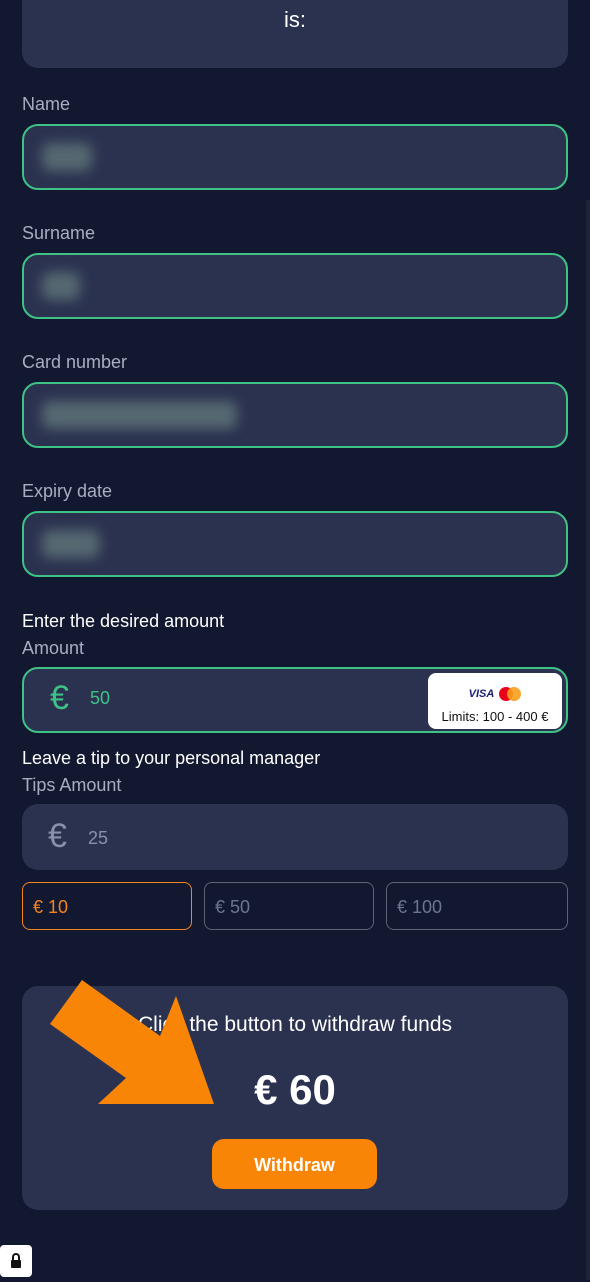  Describe the element at coordinates (67, 491) in the screenshot. I see `expiry-label: Expiry date` at that location.